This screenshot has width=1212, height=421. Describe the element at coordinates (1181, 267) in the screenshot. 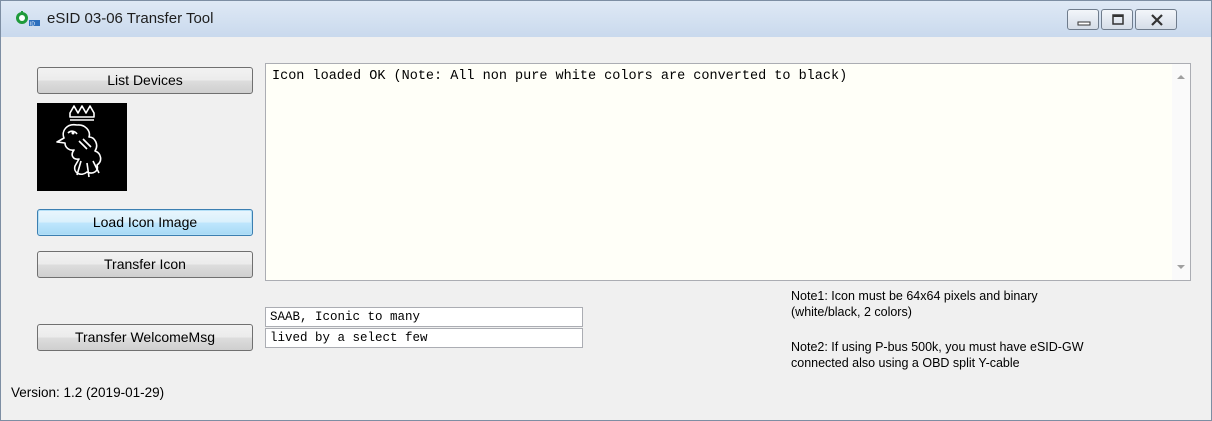

I see `scroll-down-arrow-icon` at that location.